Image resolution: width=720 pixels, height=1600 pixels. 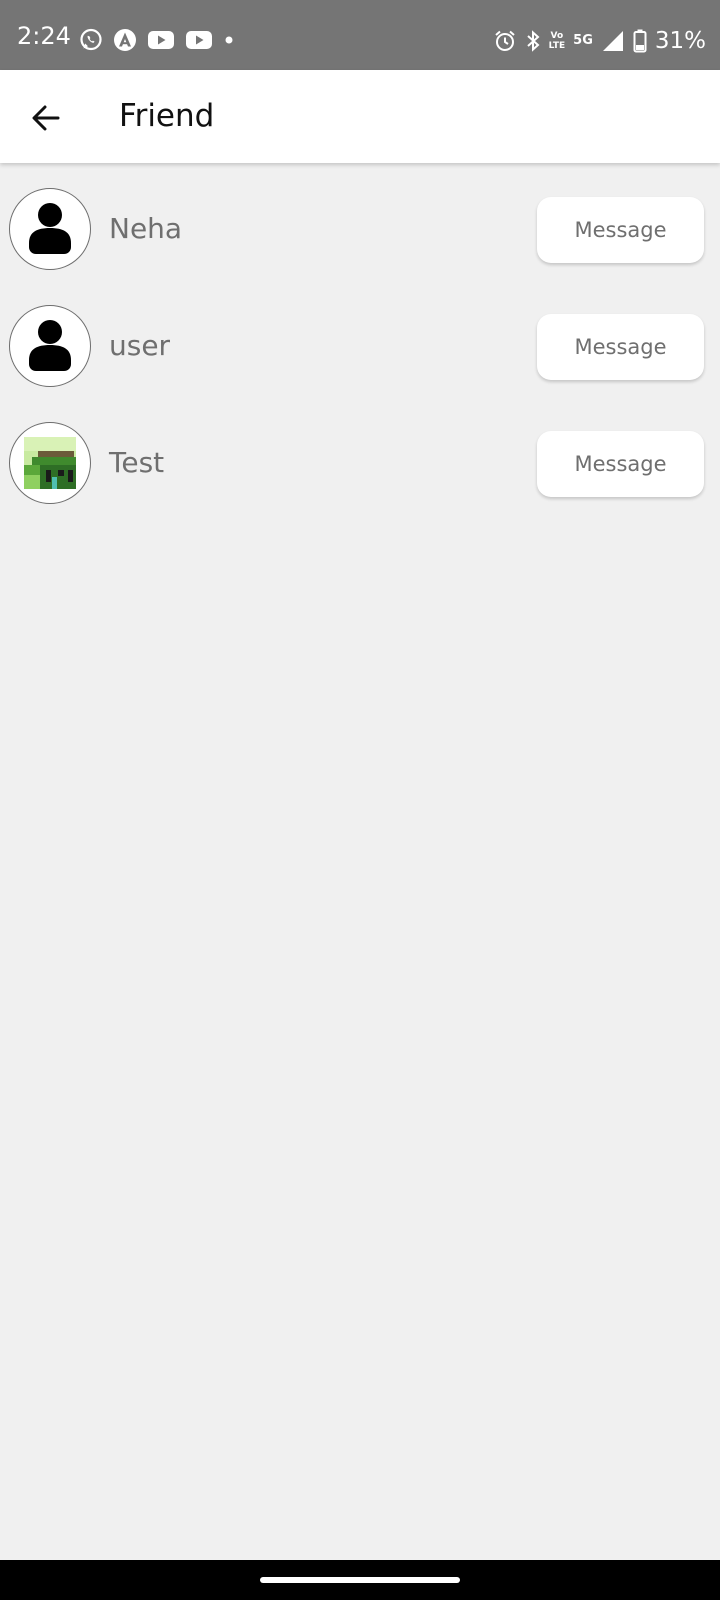 What do you see at coordinates (360, 116) in the screenshot?
I see `app-bar: Friend` at bounding box center [360, 116].